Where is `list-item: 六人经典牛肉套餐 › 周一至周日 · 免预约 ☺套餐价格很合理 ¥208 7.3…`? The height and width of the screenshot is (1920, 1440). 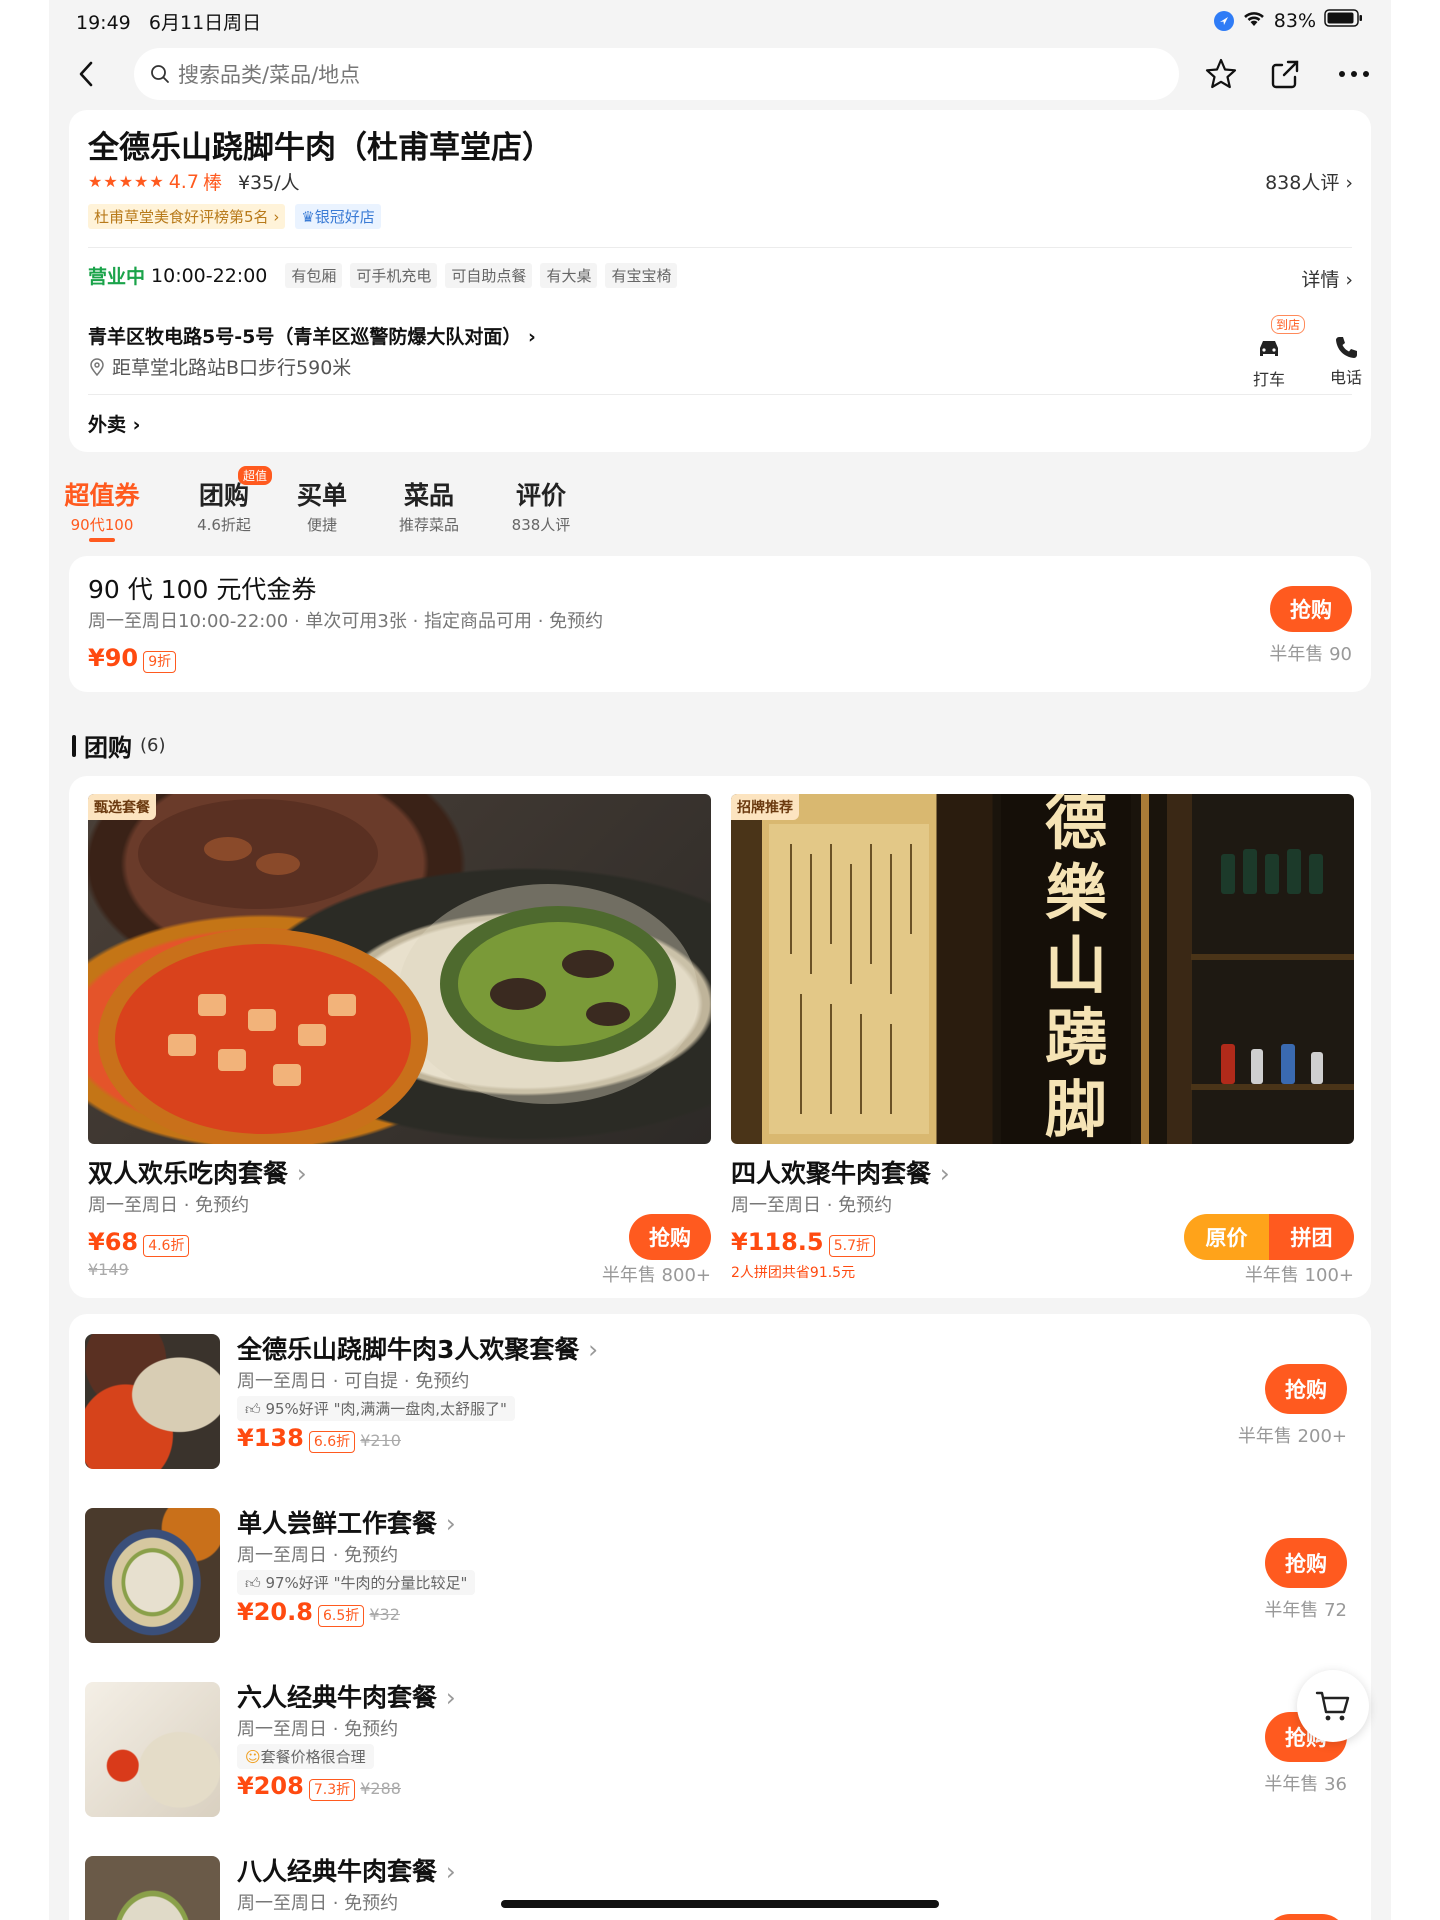 list-item: 六人经典牛肉套餐 › 周一至周日 · 免预约 ☺套餐价格很合理 ¥208 7.3… is located at coordinates (716, 1757).